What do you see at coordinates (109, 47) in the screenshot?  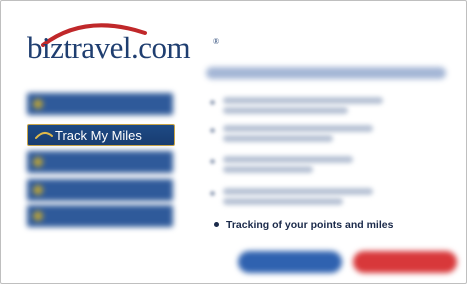 I see `logo-text: biztravel.com` at bounding box center [109, 47].